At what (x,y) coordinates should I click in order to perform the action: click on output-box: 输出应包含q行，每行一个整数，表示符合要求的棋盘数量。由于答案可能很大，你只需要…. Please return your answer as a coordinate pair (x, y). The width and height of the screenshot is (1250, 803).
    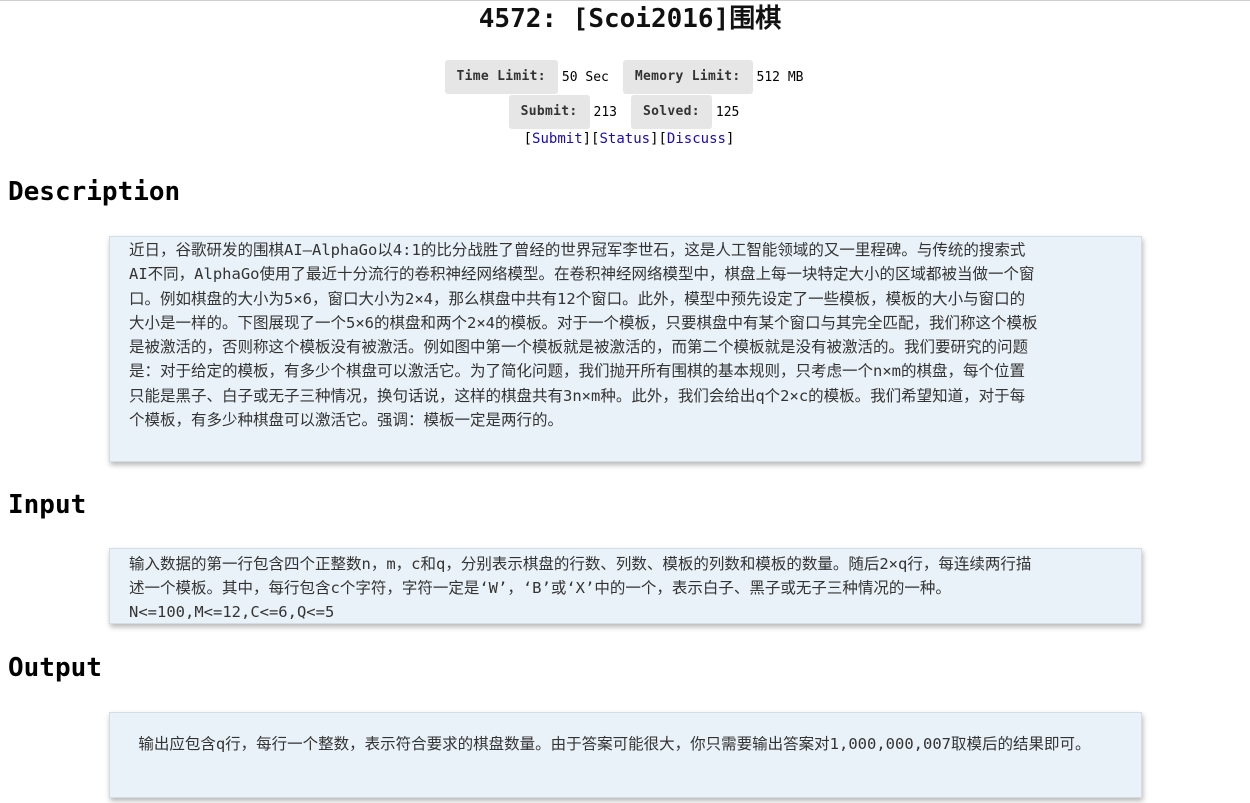
    Looking at the image, I should click on (625, 755).